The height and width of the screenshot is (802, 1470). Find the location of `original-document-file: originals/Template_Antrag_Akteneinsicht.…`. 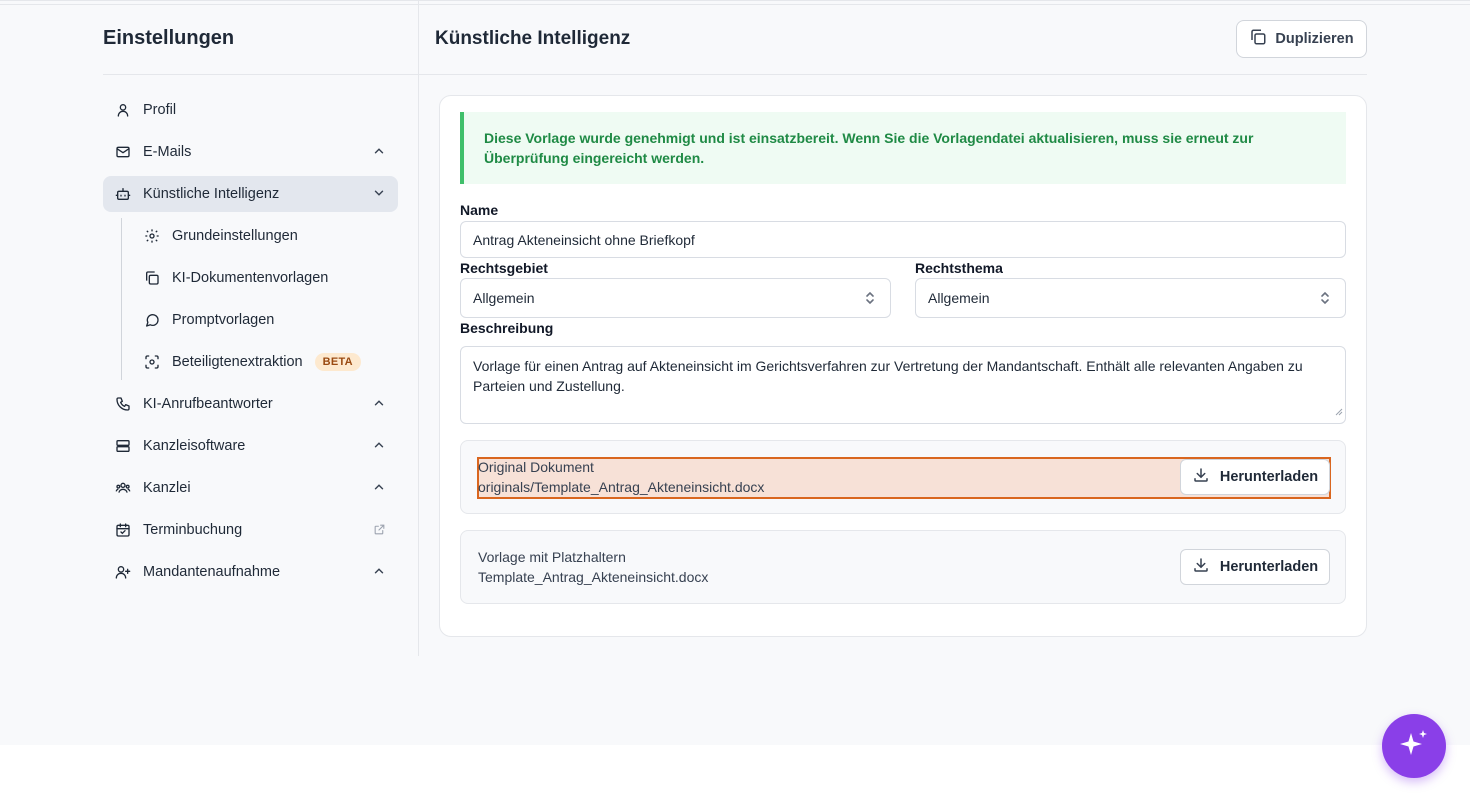

original-document-file: originals/Template_Antrag_Akteneinsicht.… is located at coordinates (621, 487).